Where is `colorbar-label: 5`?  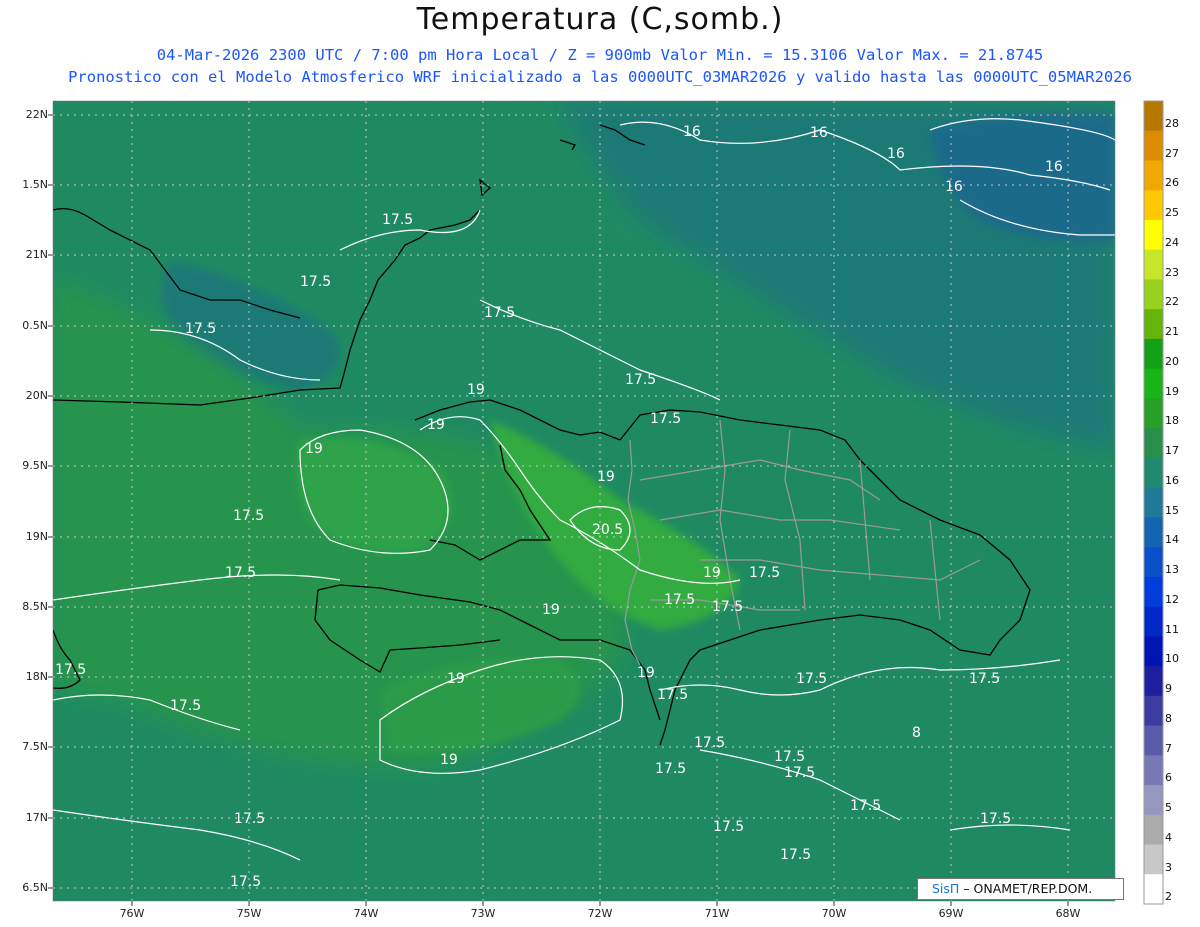 colorbar-label: 5 is located at coordinates (1168, 808).